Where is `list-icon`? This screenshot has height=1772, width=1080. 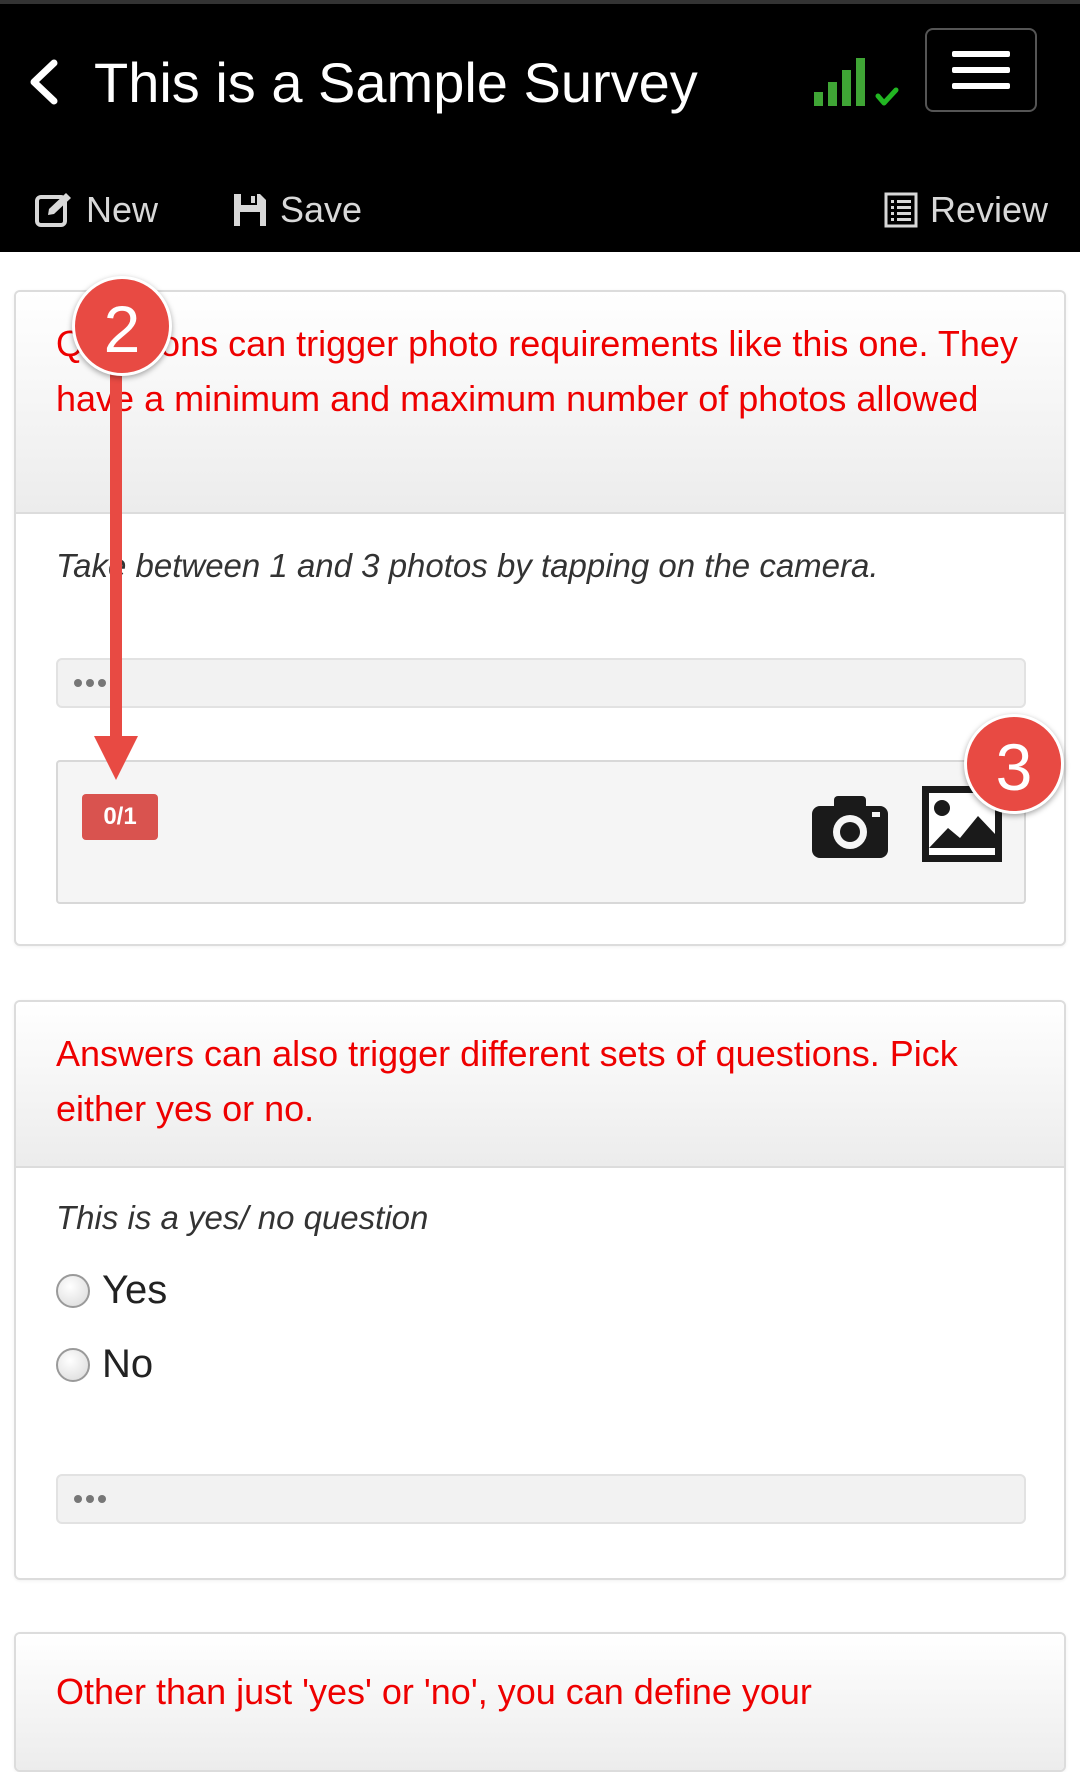 list-icon is located at coordinates (901, 210).